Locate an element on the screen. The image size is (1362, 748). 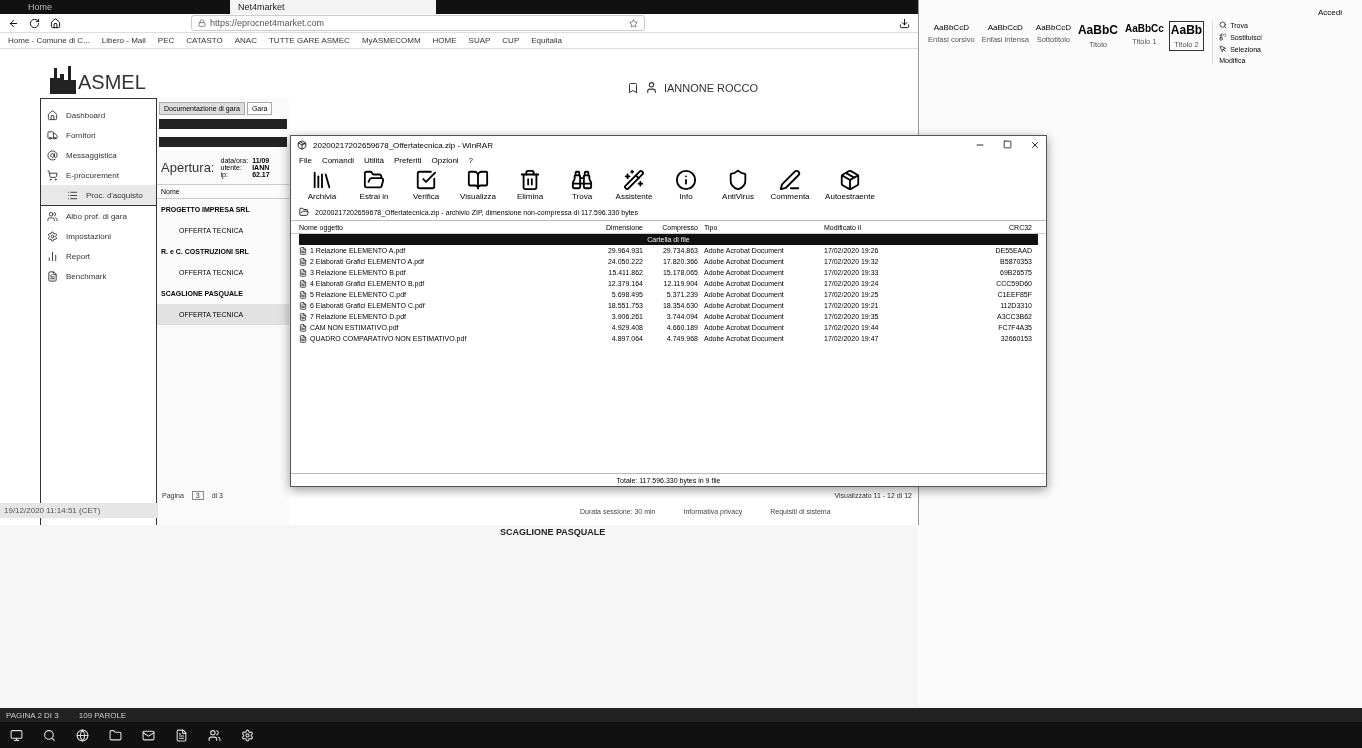
bookmark-link: Equitalia is located at coordinates (546, 40).